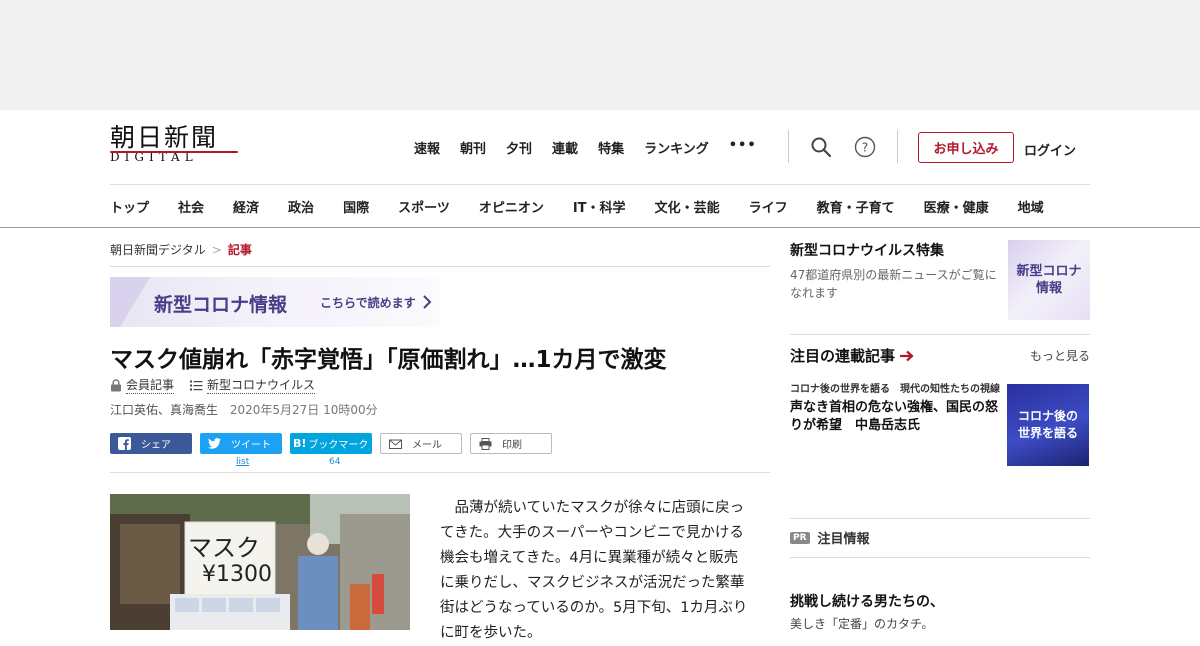  Describe the element at coordinates (599, 206) in the screenshot. I see `cat-it-science: IT・科学` at that location.